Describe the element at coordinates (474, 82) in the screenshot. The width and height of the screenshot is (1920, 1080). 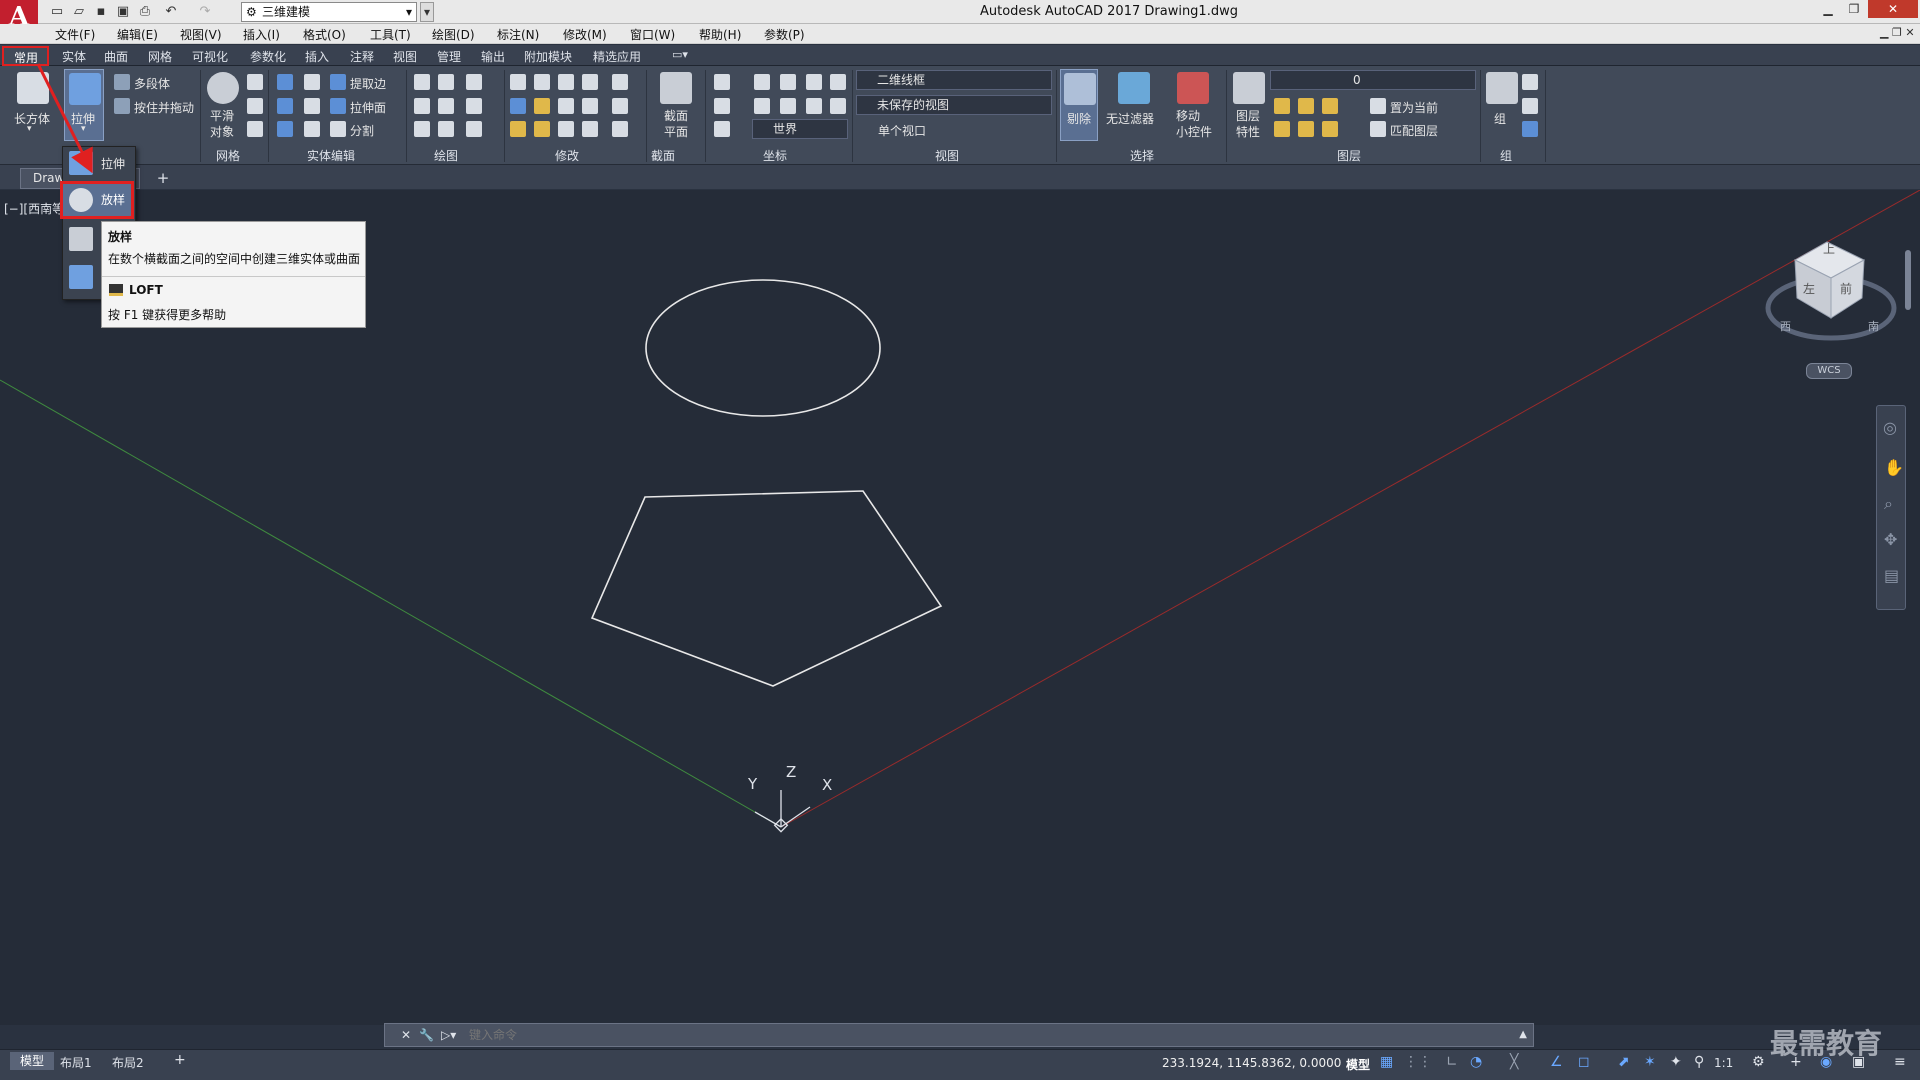
I see `arc-icon` at that location.